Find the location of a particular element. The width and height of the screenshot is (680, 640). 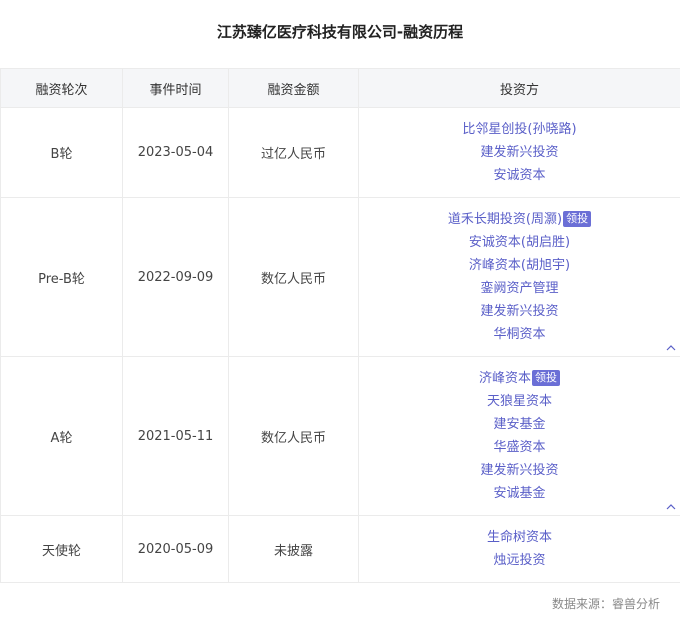

investor-name: 建安基金 is located at coordinates (519, 424).